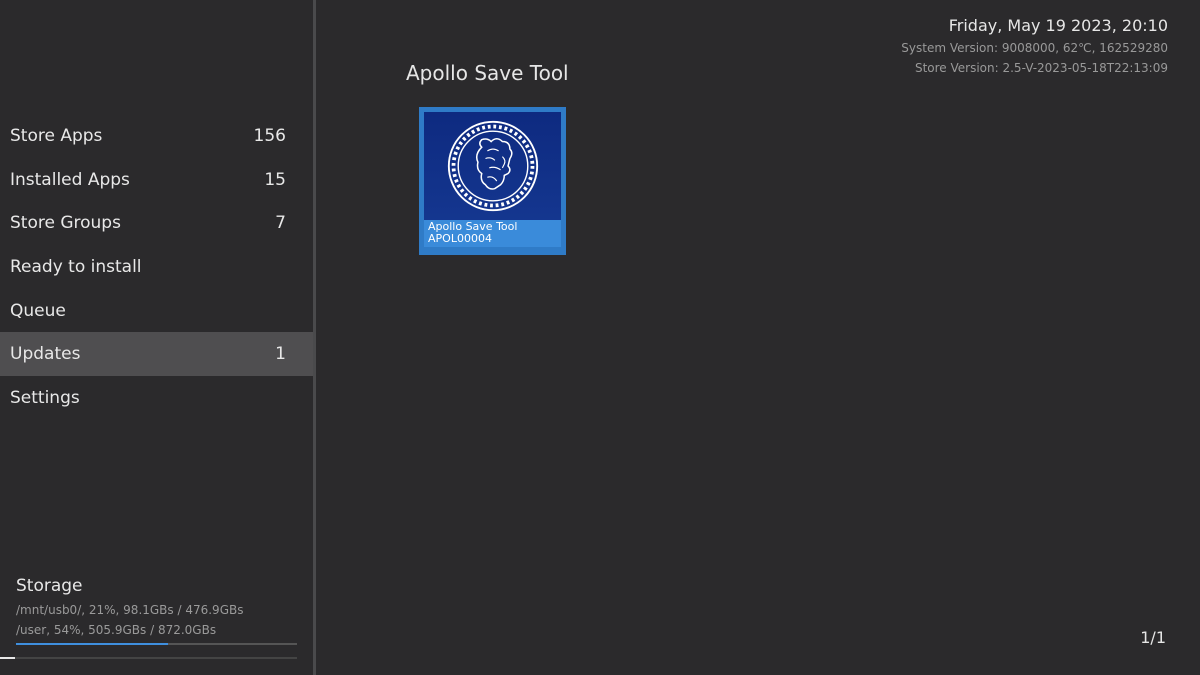  I want to click on sidebar-item-count: 1, so click(280, 354).